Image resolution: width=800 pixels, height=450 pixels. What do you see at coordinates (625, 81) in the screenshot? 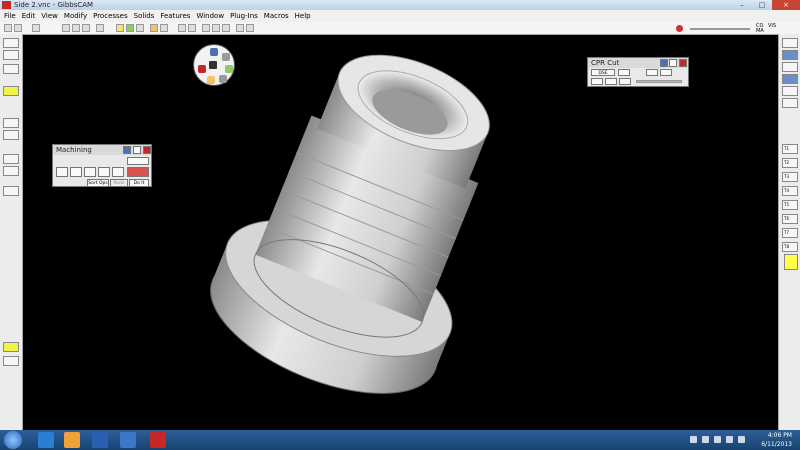
I see `cpr-speed-icon` at bounding box center [625, 81].